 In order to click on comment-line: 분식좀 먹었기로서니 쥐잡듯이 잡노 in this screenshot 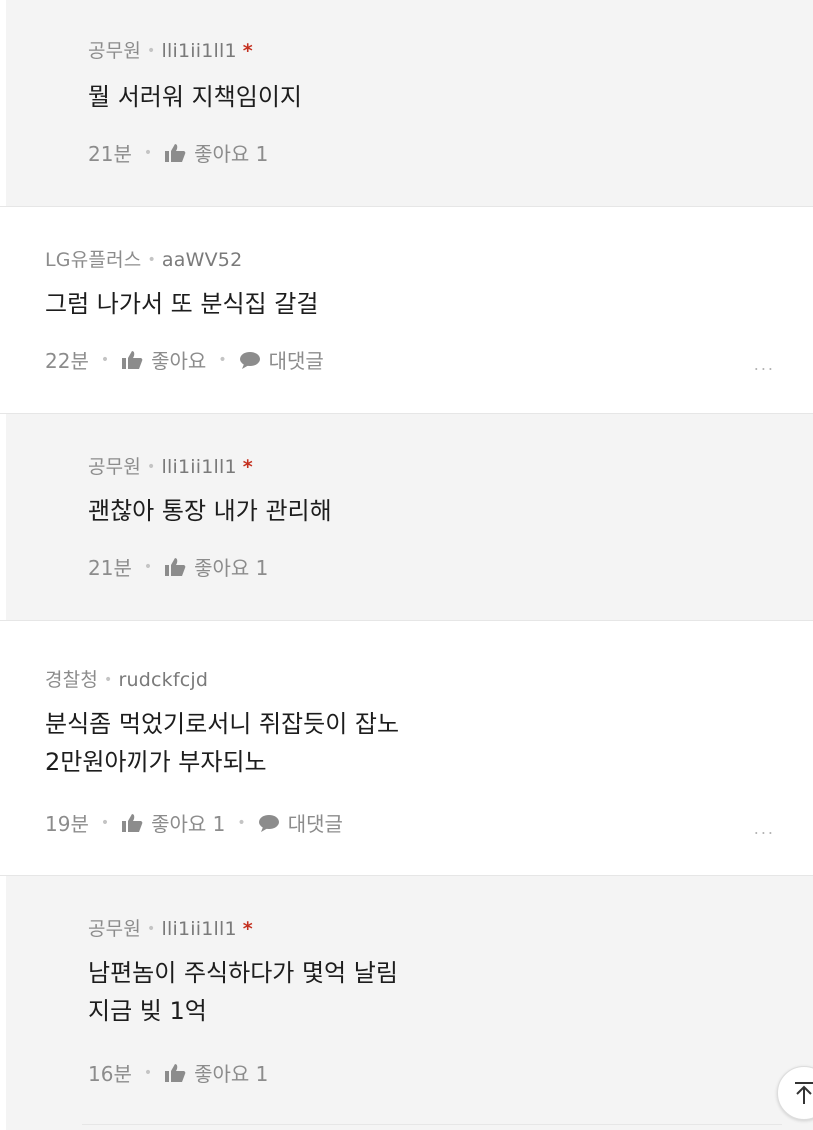, I will do `click(222, 724)`.